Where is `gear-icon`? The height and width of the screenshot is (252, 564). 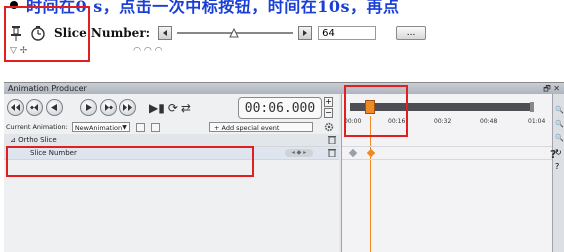 gear-icon is located at coordinates (329, 127).